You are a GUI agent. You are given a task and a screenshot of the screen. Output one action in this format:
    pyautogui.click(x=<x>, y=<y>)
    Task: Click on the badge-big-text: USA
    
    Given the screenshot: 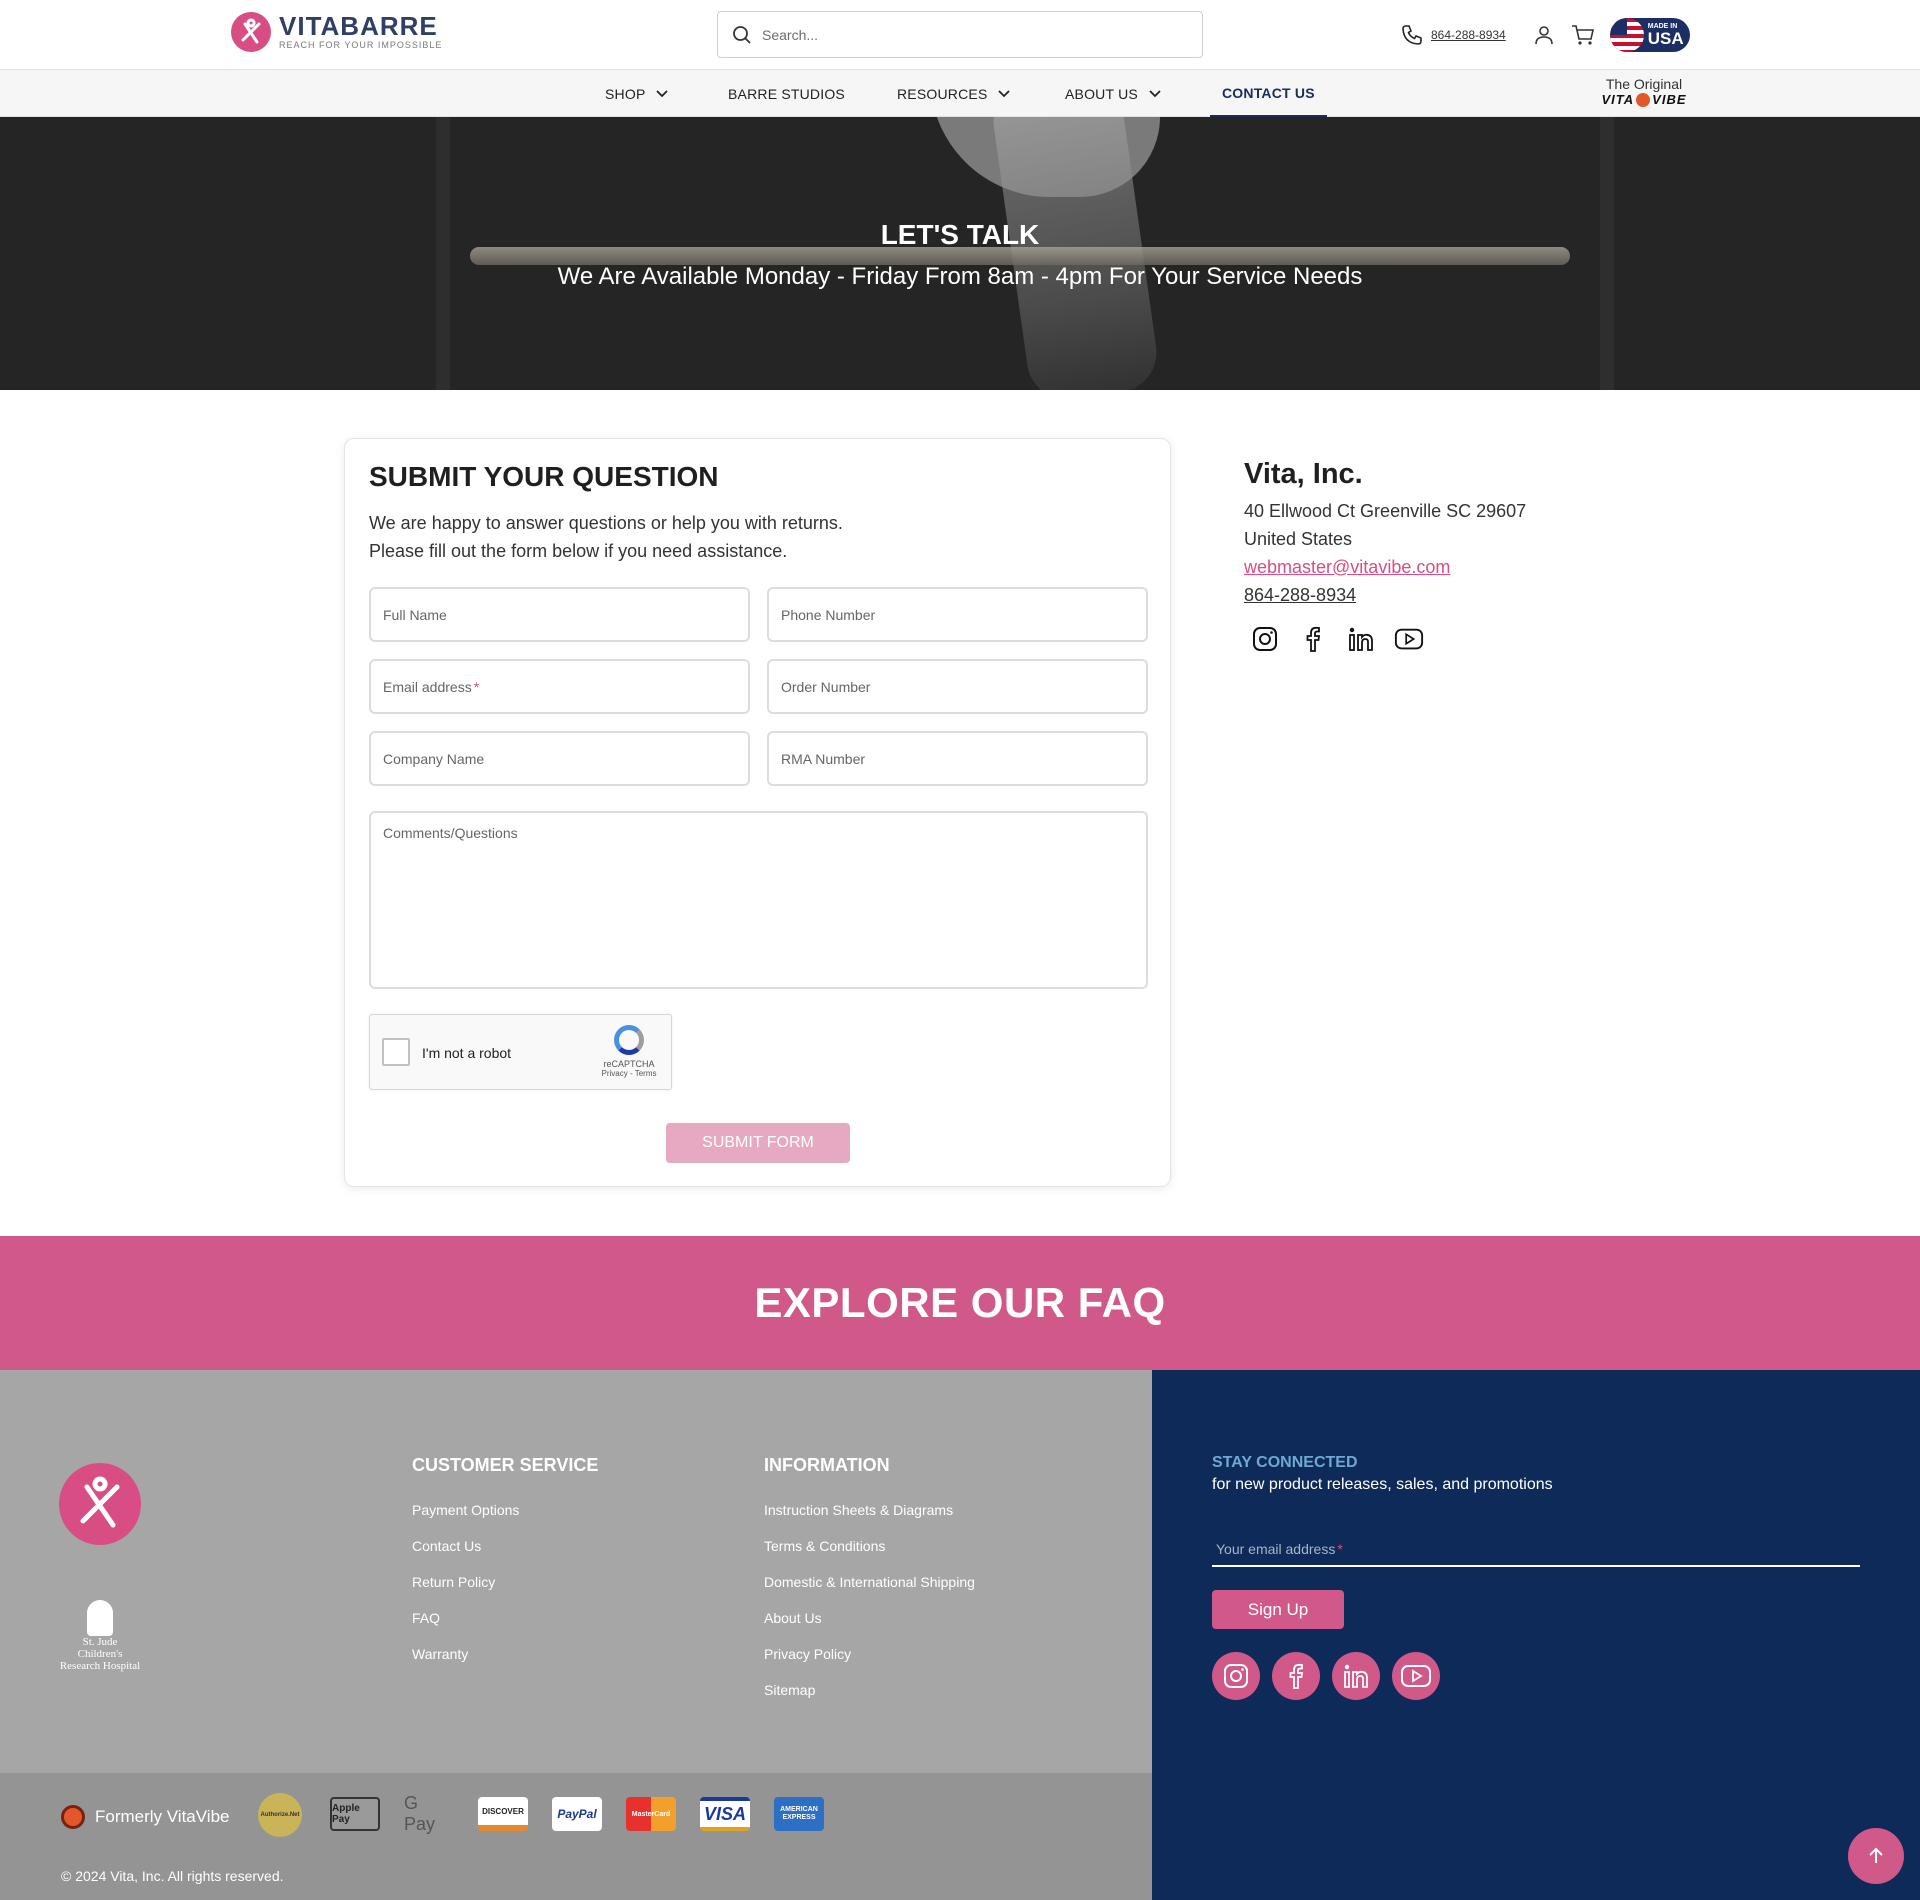 What is the action you would take?
    pyautogui.click(x=1665, y=38)
    